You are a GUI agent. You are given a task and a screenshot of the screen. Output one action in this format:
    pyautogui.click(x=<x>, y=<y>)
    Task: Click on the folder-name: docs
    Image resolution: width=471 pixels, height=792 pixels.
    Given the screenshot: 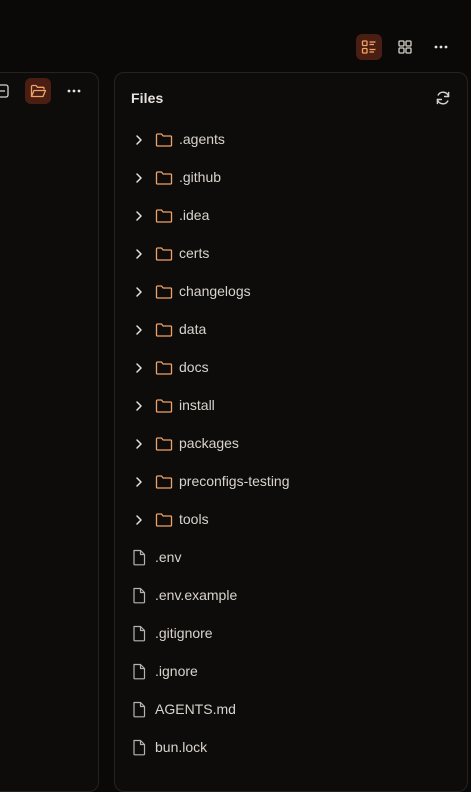 What is the action you would take?
    pyautogui.click(x=194, y=367)
    